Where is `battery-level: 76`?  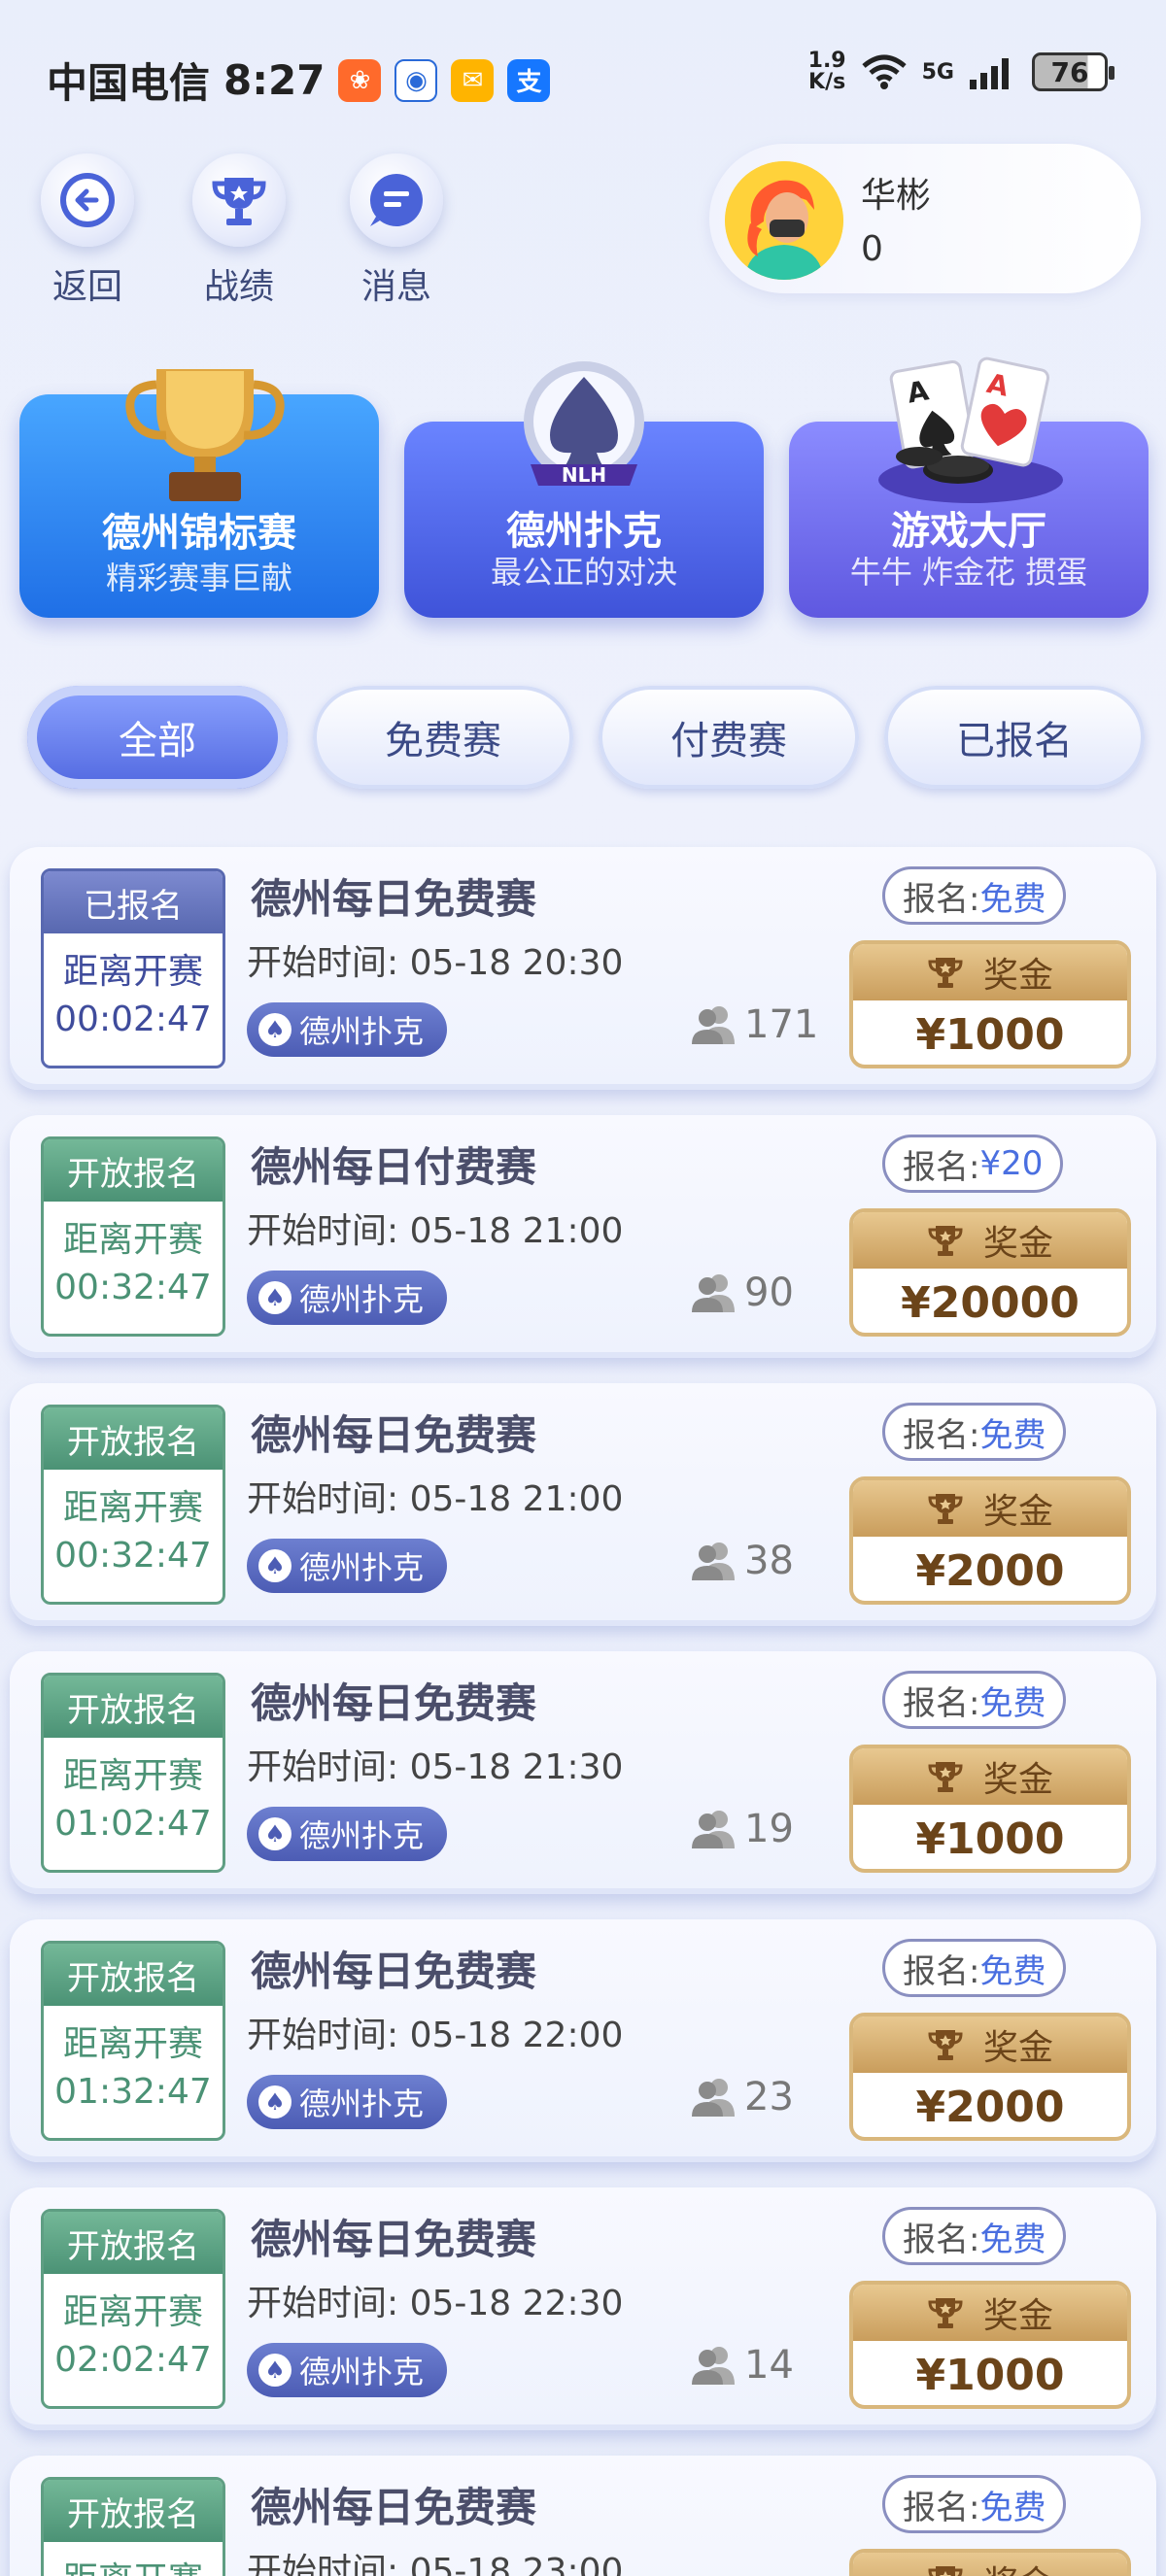
battery-level: 76 is located at coordinates (1069, 71).